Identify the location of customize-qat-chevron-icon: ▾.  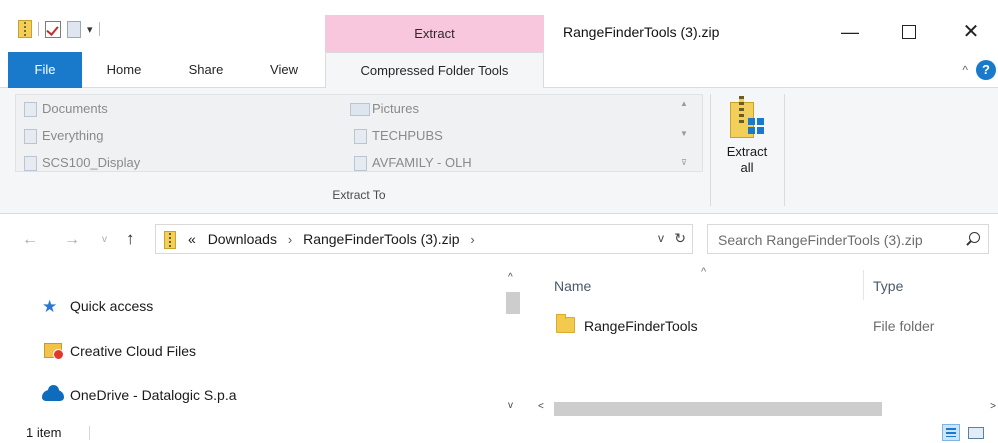
(90, 29).